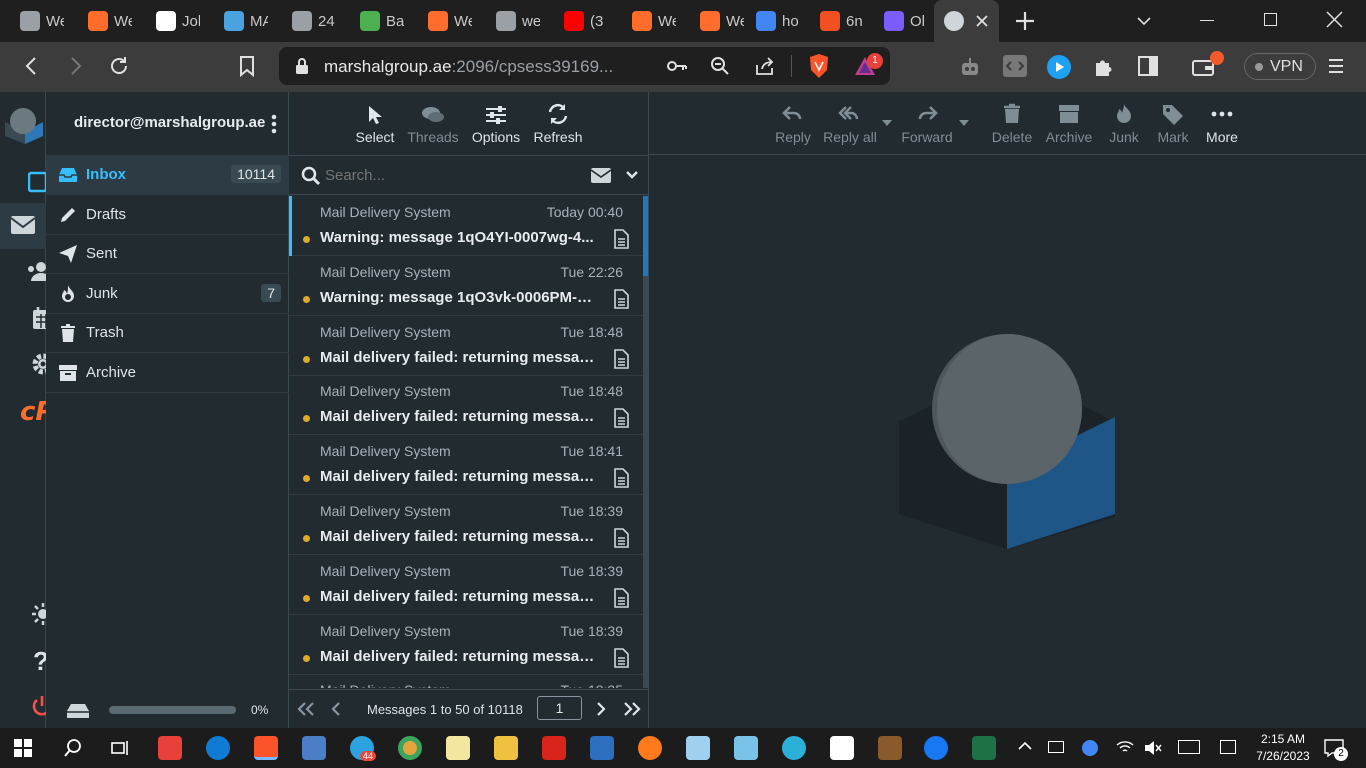  What do you see at coordinates (248, 21) in the screenshot?
I see `browser-tab: MA` at bounding box center [248, 21].